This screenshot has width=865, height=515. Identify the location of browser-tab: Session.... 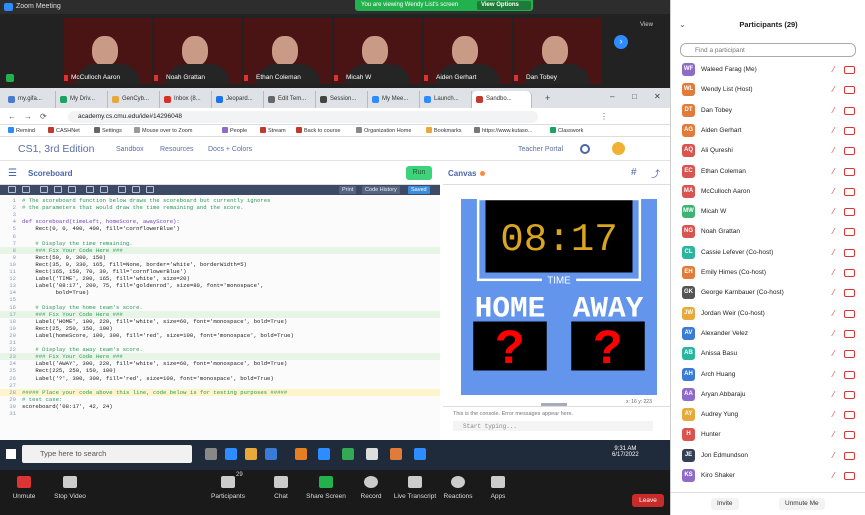
(342, 99).